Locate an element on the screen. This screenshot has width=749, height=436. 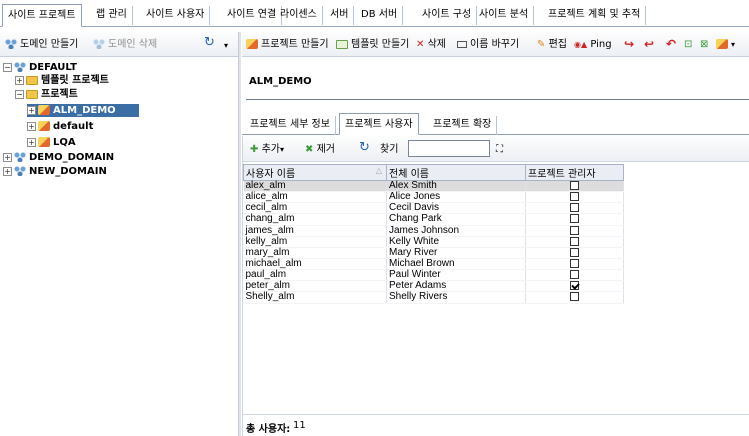
tree-node-label: LQA is located at coordinates (64, 142).